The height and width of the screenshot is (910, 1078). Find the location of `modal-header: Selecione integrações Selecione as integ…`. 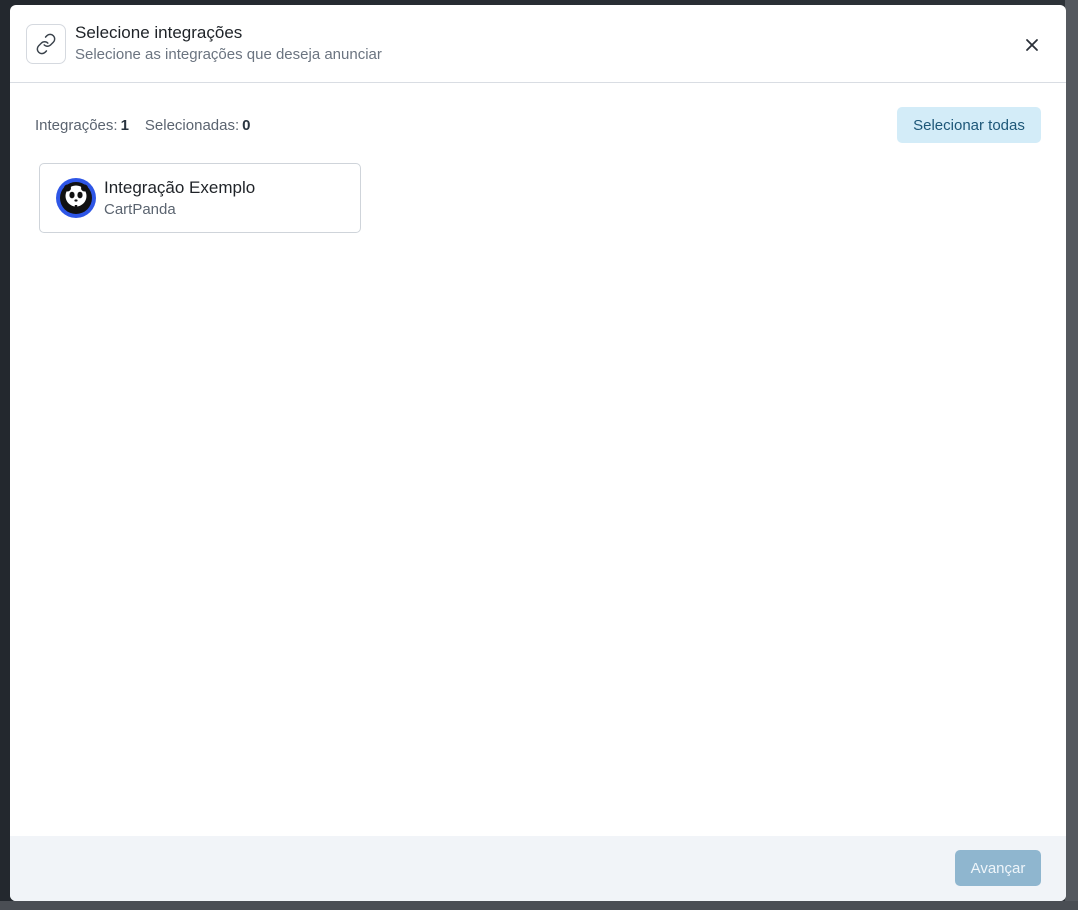

modal-header: Selecione integrações Selecione as integ… is located at coordinates (538, 44).